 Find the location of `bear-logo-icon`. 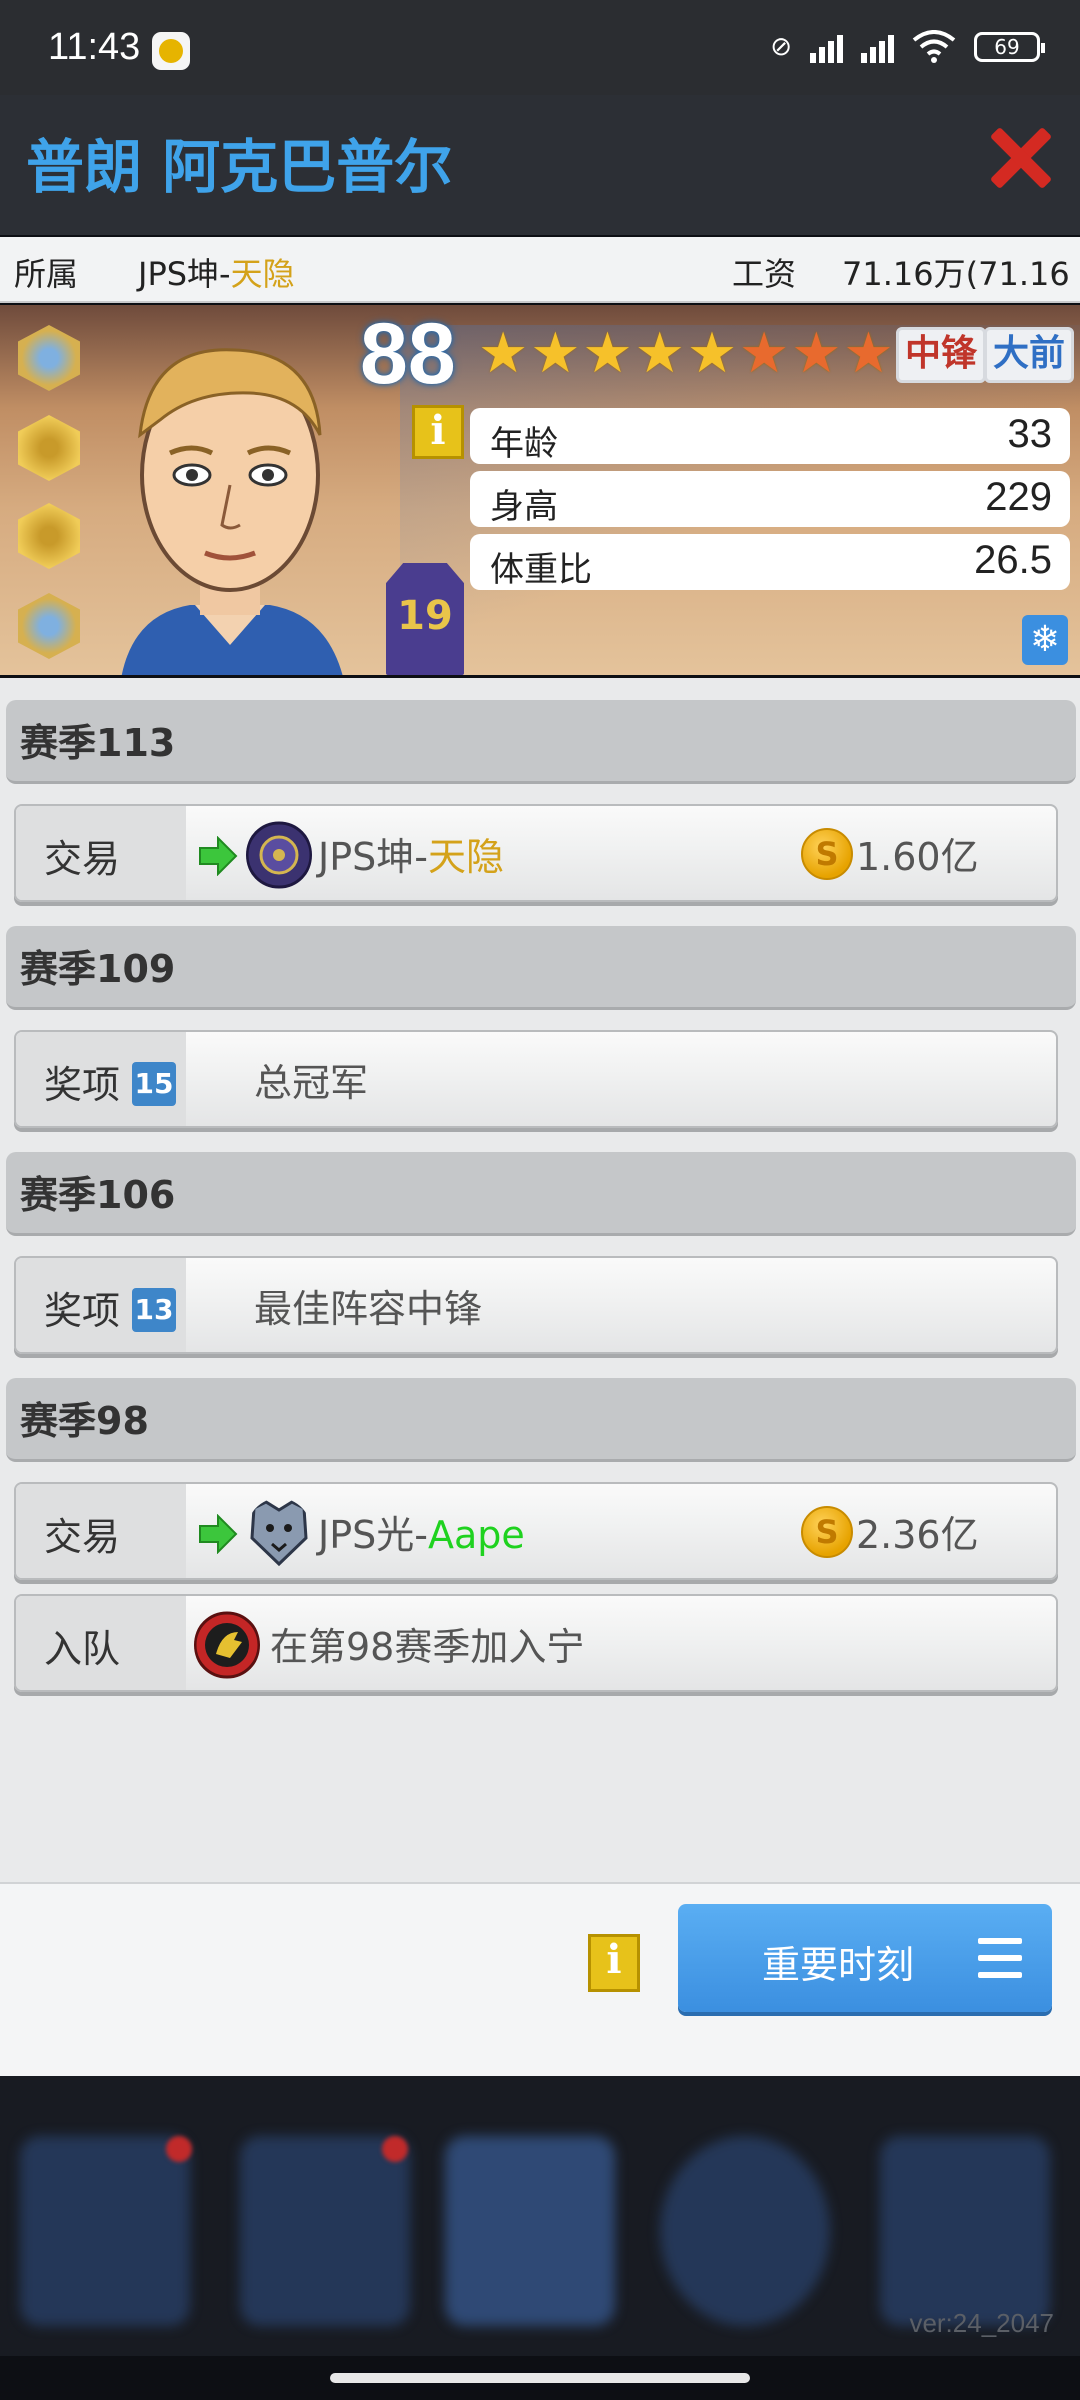

bear-logo-icon is located at coordinates (279, 1533).